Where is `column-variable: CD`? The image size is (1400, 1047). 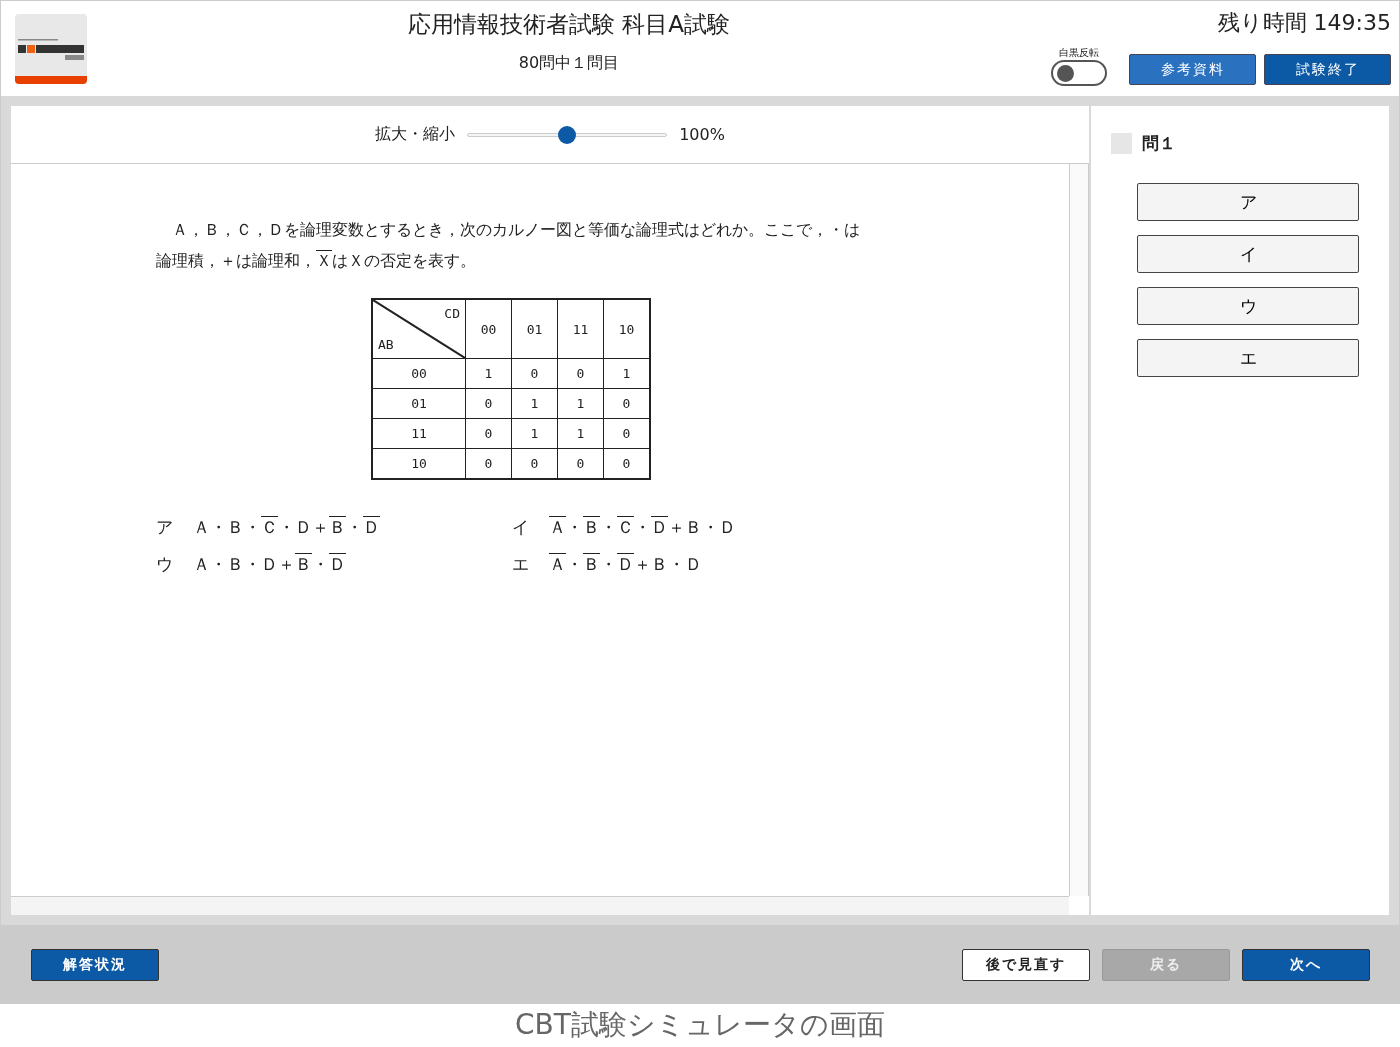 column-variable: CD is located at coordinates (452, 313).